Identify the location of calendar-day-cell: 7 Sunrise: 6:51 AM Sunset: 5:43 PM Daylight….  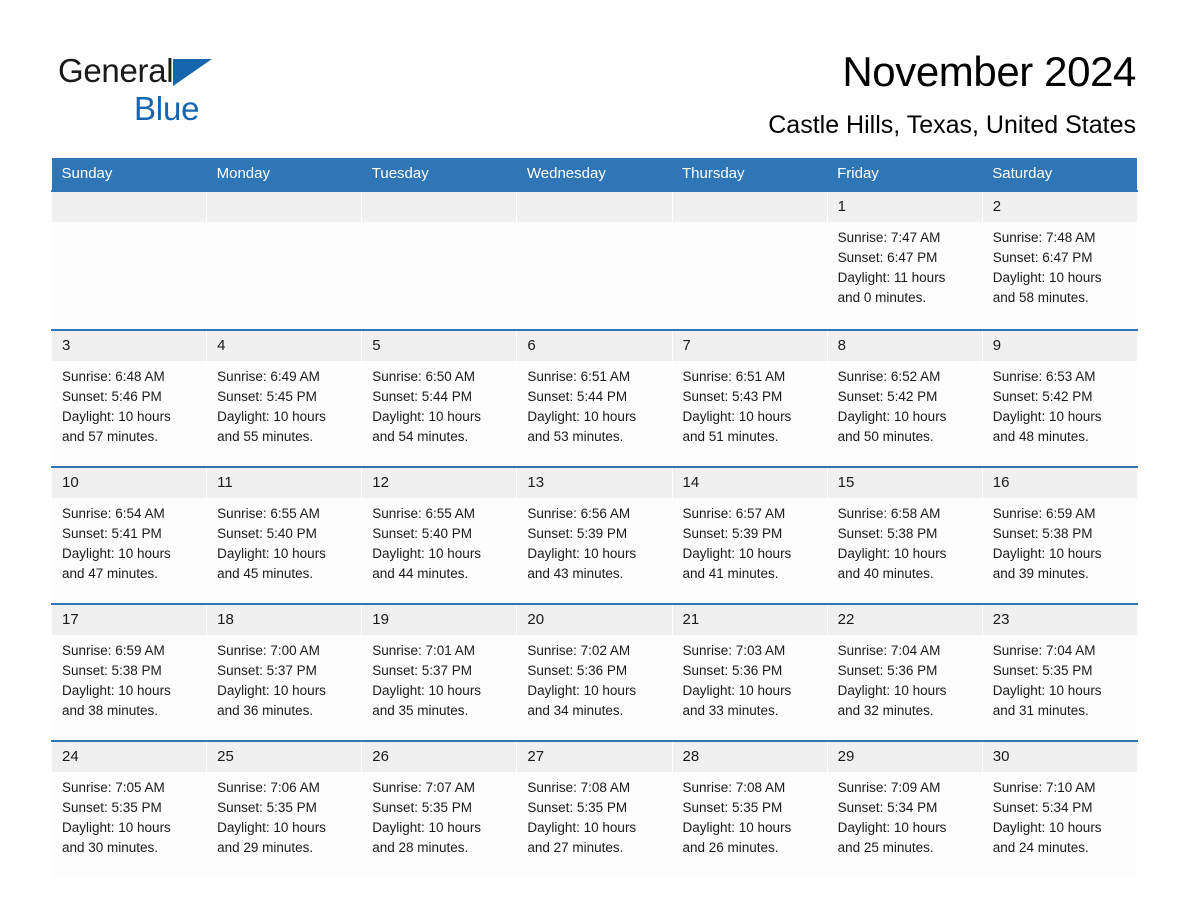
(749, 398).